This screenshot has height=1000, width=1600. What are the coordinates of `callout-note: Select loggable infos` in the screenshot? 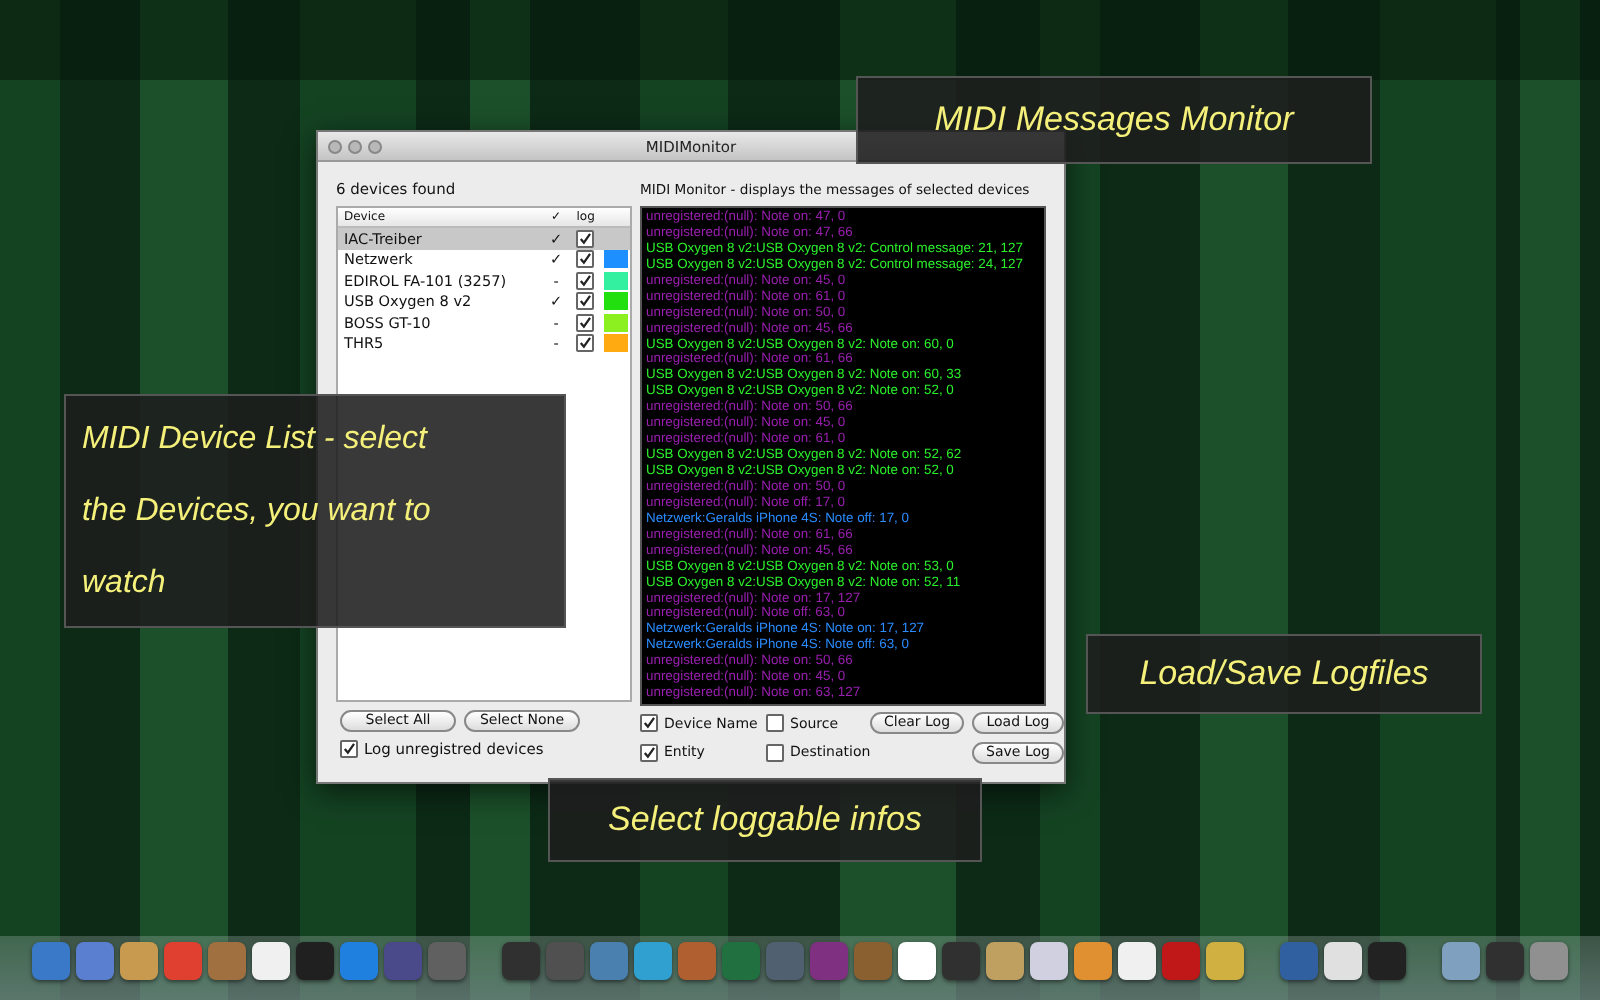 It's located at (765, 820).